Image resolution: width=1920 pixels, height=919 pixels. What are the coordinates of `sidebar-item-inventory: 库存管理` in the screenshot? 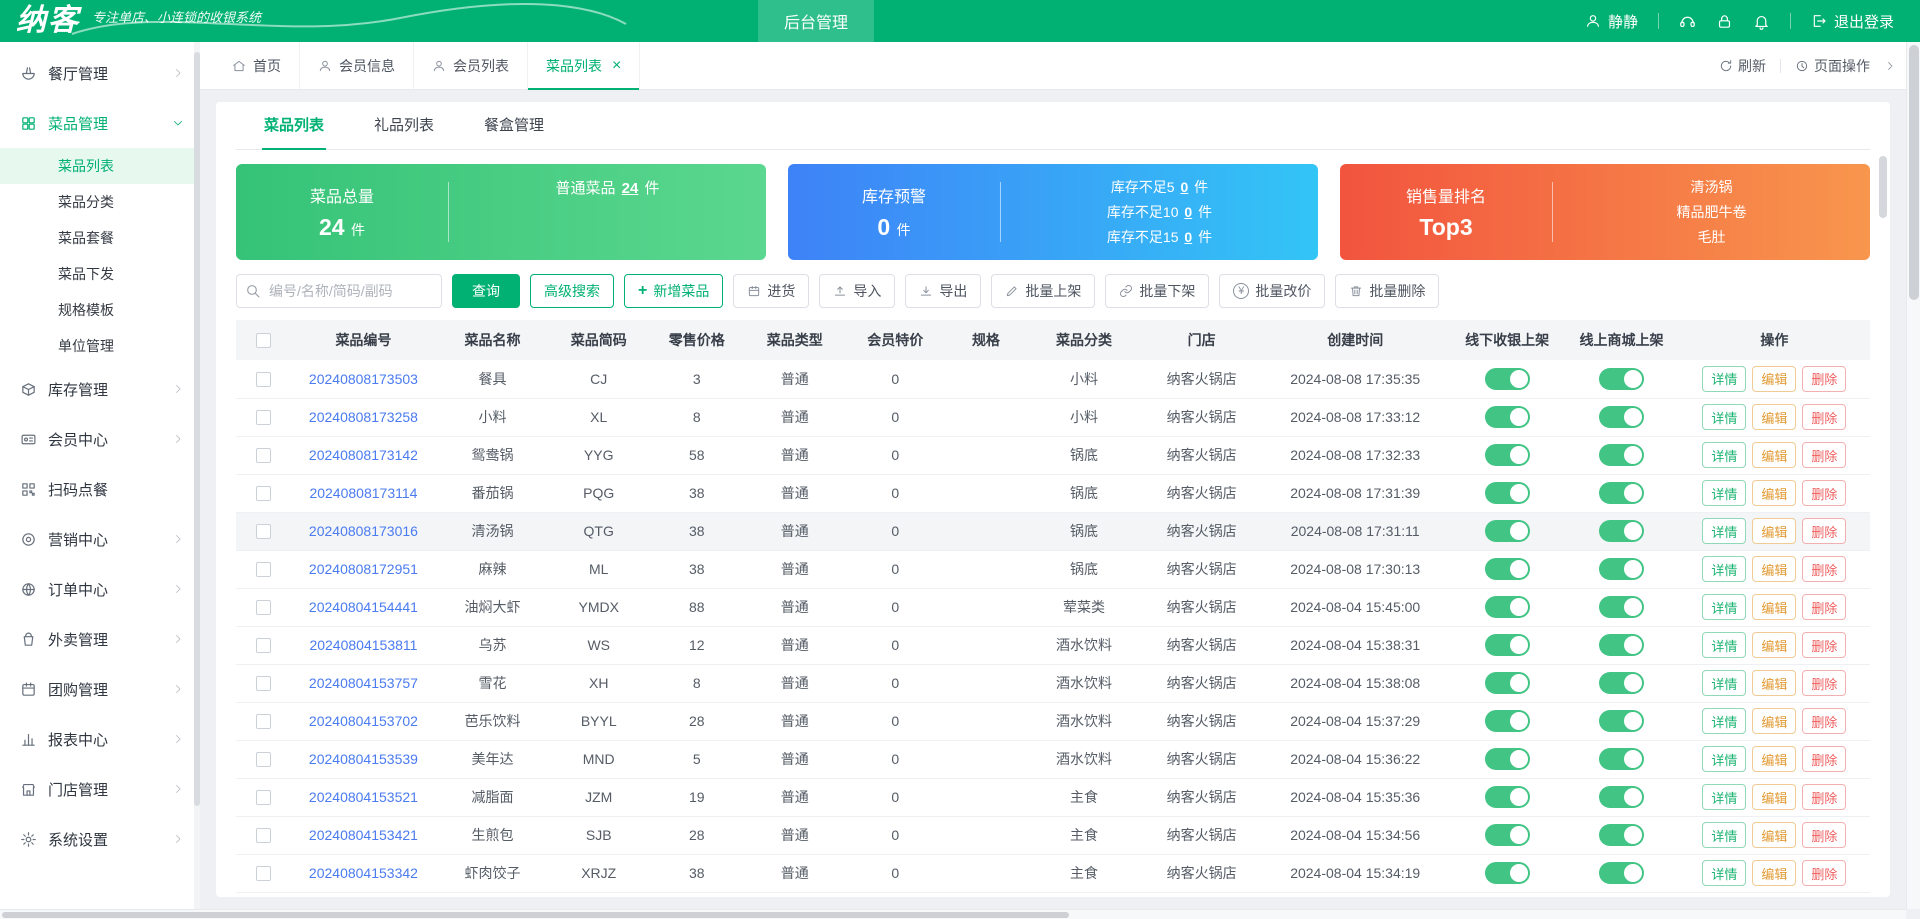 It's located at (100, 389).